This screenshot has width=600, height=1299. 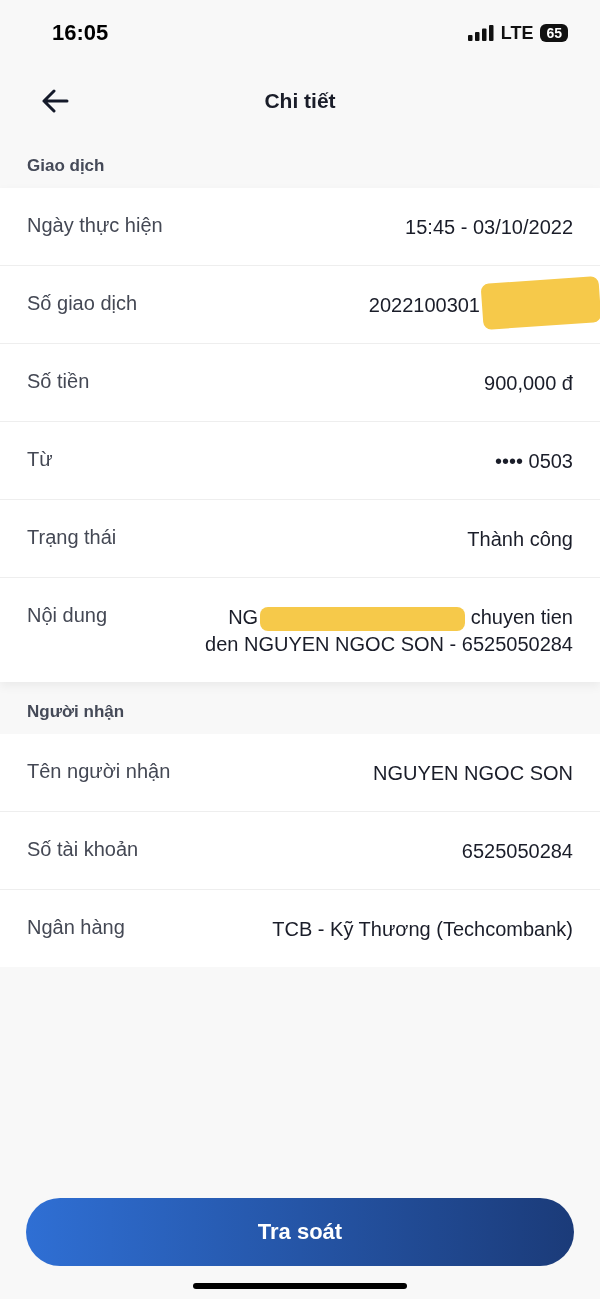 I want to click on section-title: Giao dịch, so click(x=66, y=166).